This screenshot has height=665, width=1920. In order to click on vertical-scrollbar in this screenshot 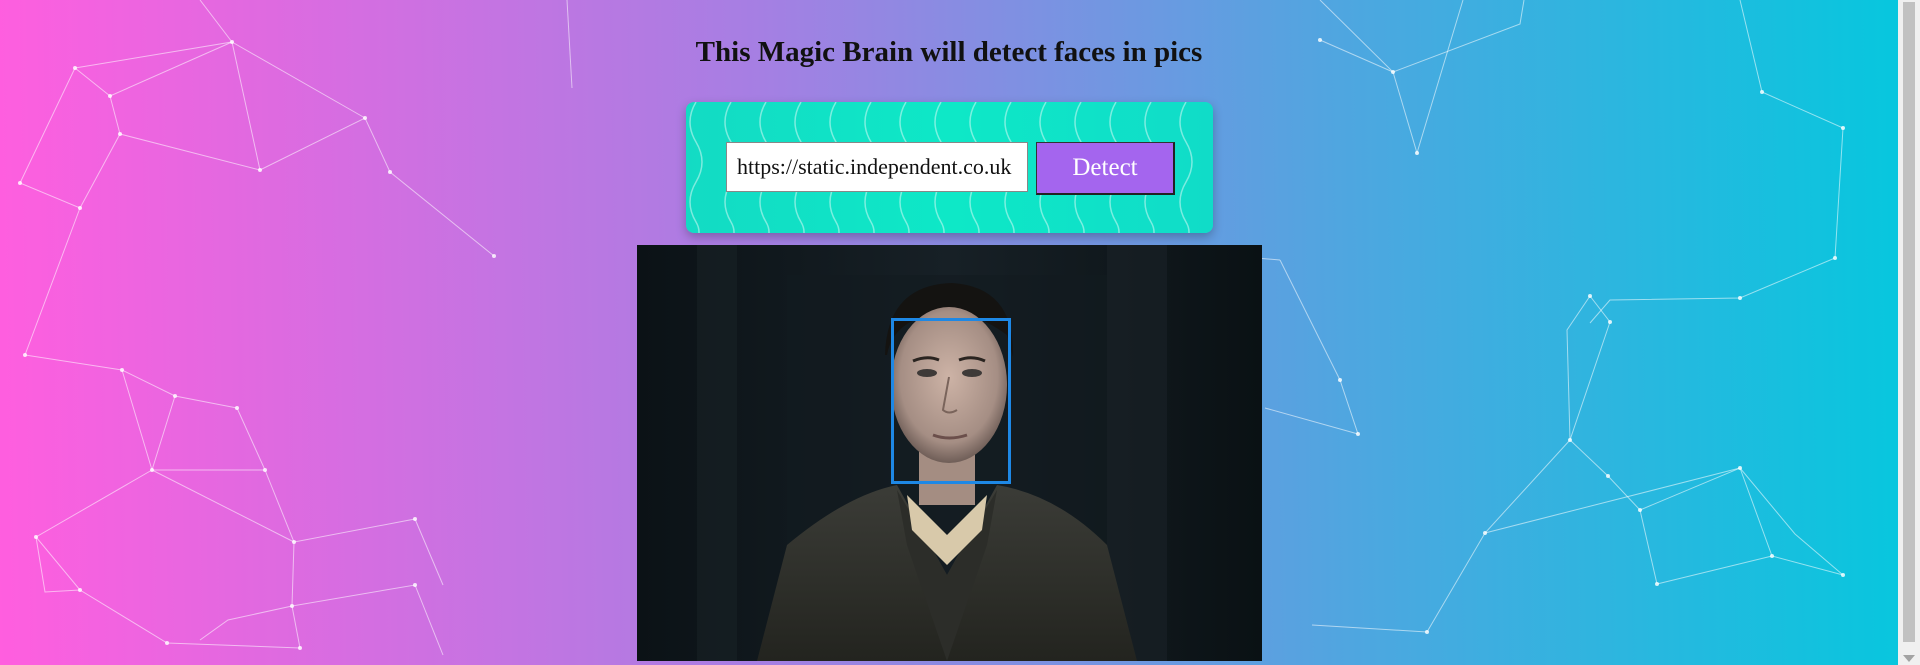, I will do `click(1909, 332)`.